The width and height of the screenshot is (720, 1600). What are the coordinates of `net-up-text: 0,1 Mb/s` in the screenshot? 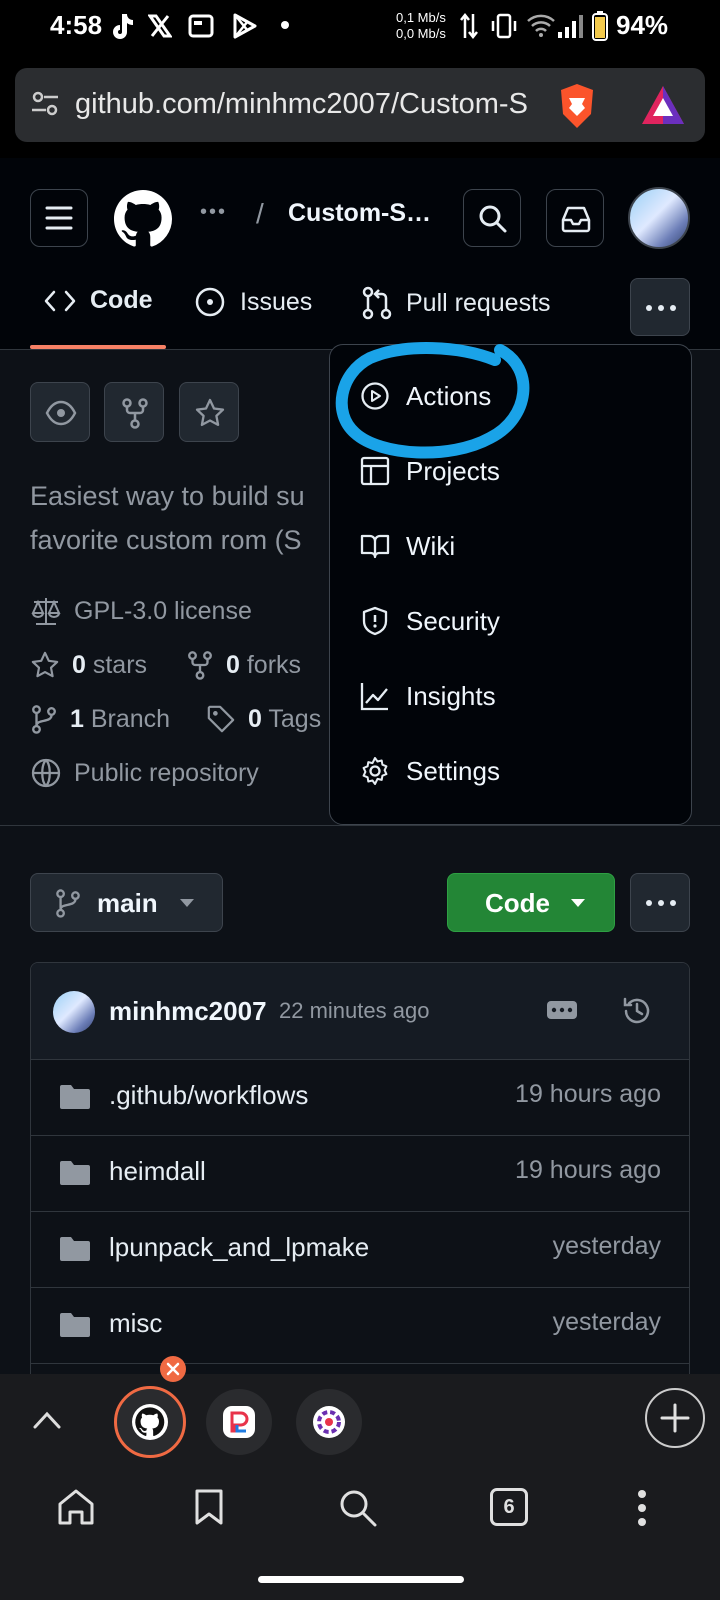 It's located at (421, 17).